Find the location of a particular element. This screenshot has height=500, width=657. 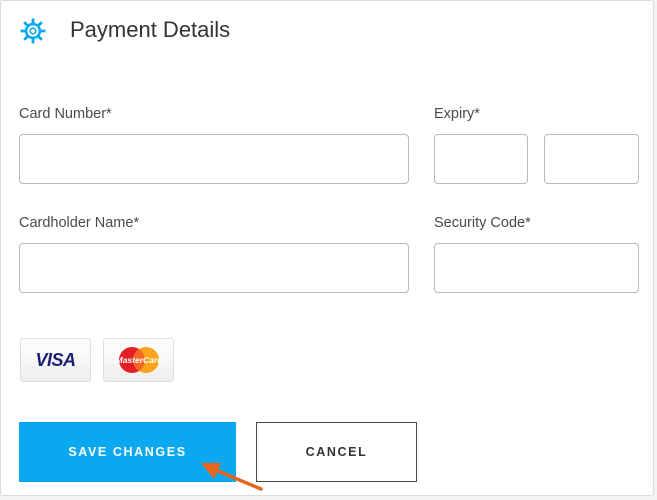

page-title: Payment Details is located at coordinates (150, 29).